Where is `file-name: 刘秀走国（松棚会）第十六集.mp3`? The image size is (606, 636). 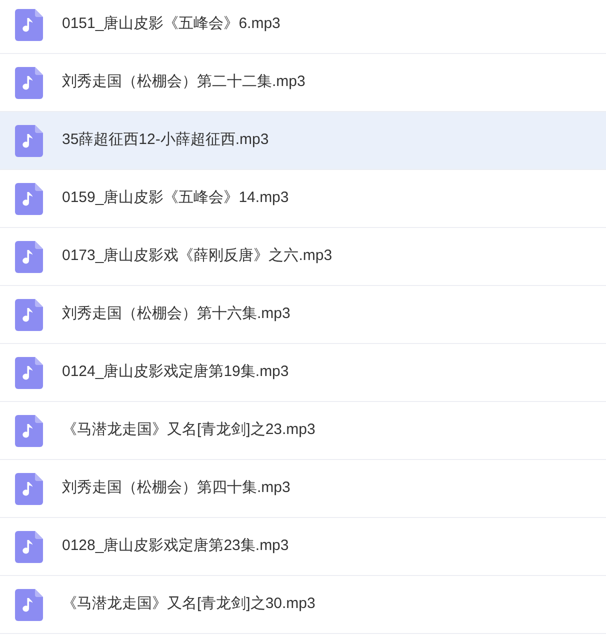 file-name: 刘秀走国（松棚会）第十六集.mp3 is located at coordinates (176, 314).